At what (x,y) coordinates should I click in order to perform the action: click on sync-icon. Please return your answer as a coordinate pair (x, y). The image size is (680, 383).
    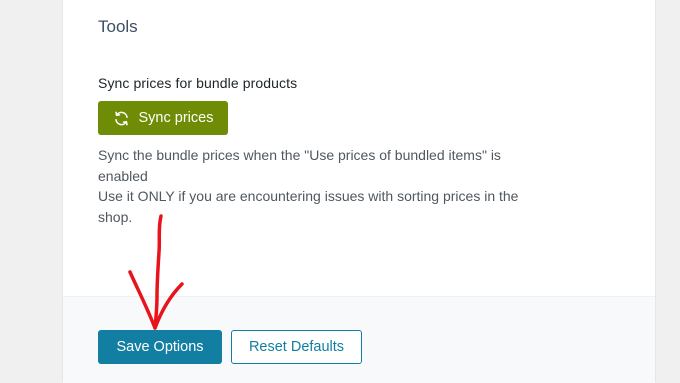
    Looking at the image, I should click on (121, 118).